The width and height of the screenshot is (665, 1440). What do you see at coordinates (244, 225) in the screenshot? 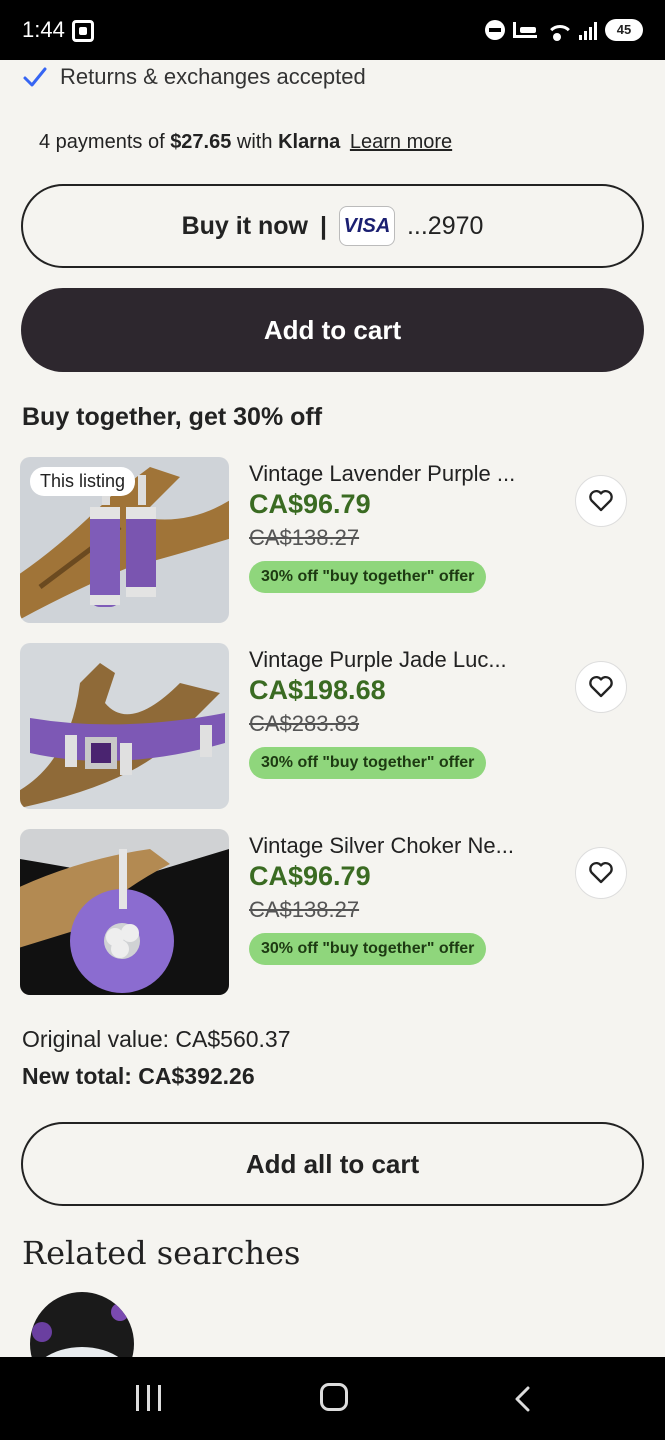
I see `buy-it-now-label: Buy it now` at bounding box center [244, 225].